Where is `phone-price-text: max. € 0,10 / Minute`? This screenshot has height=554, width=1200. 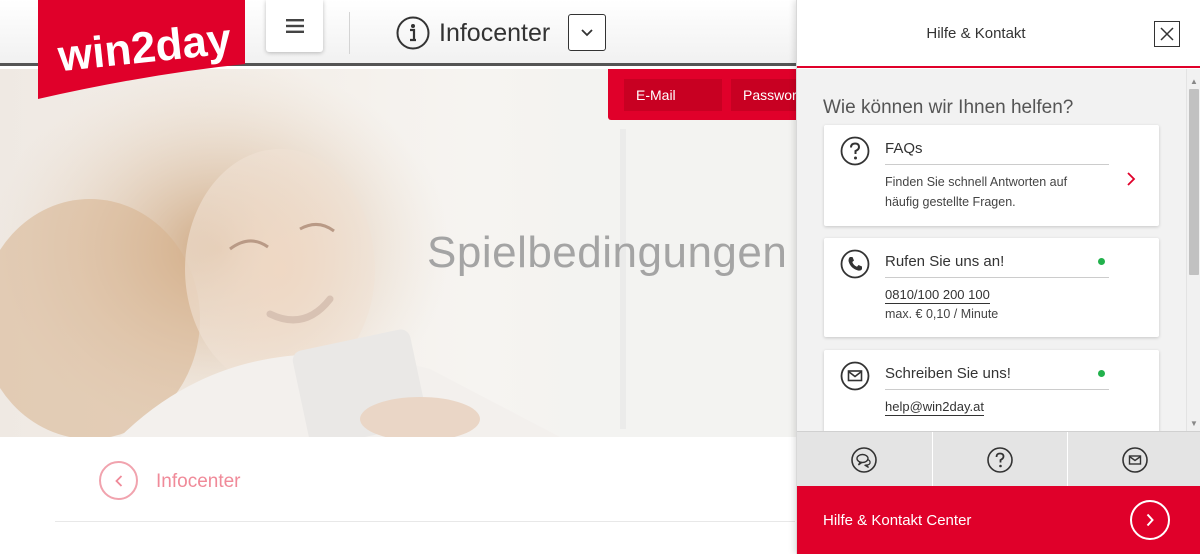
phone-price-text: max. € 0,10 / Minute is located at coordinates (942, 314).